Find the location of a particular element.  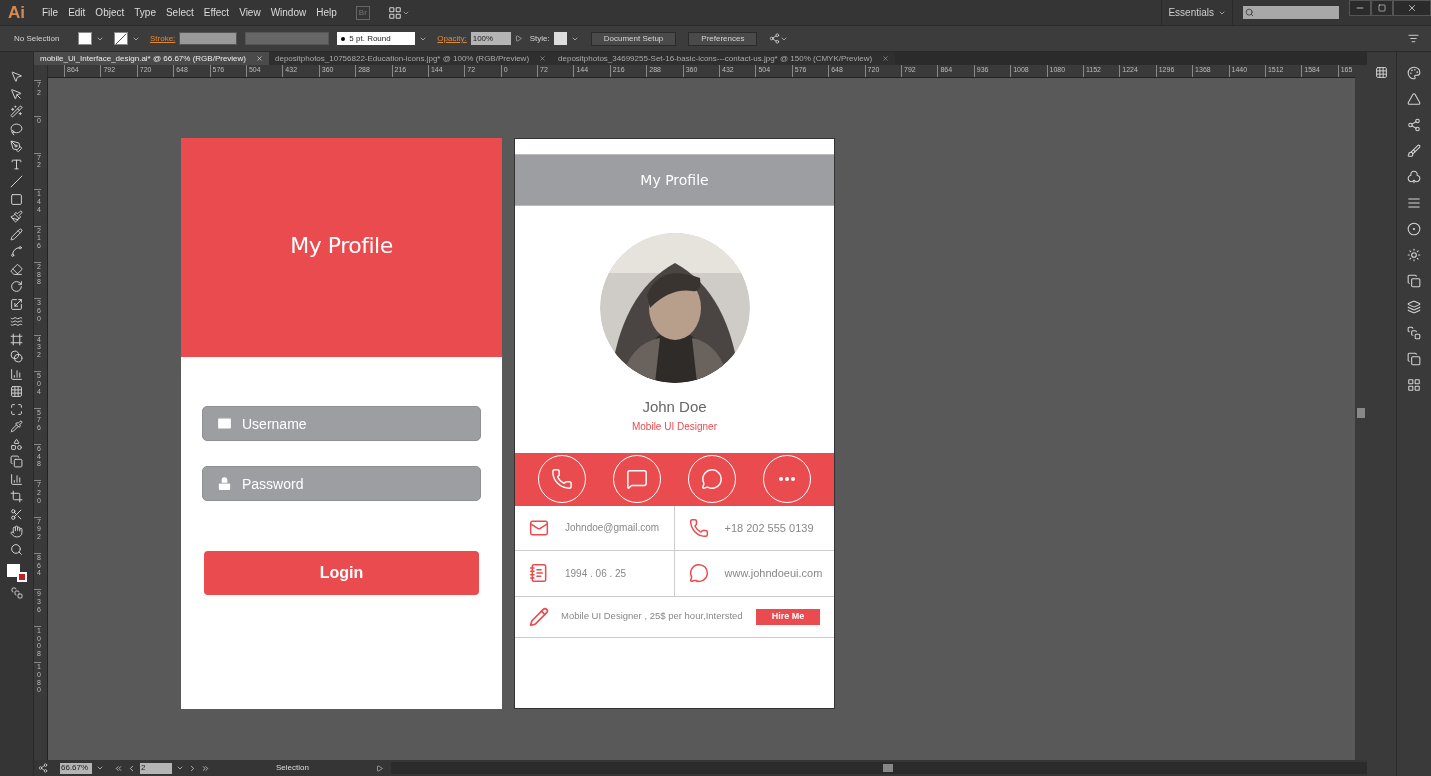

profile-name: John Doe is located at coordinates (674, 407).